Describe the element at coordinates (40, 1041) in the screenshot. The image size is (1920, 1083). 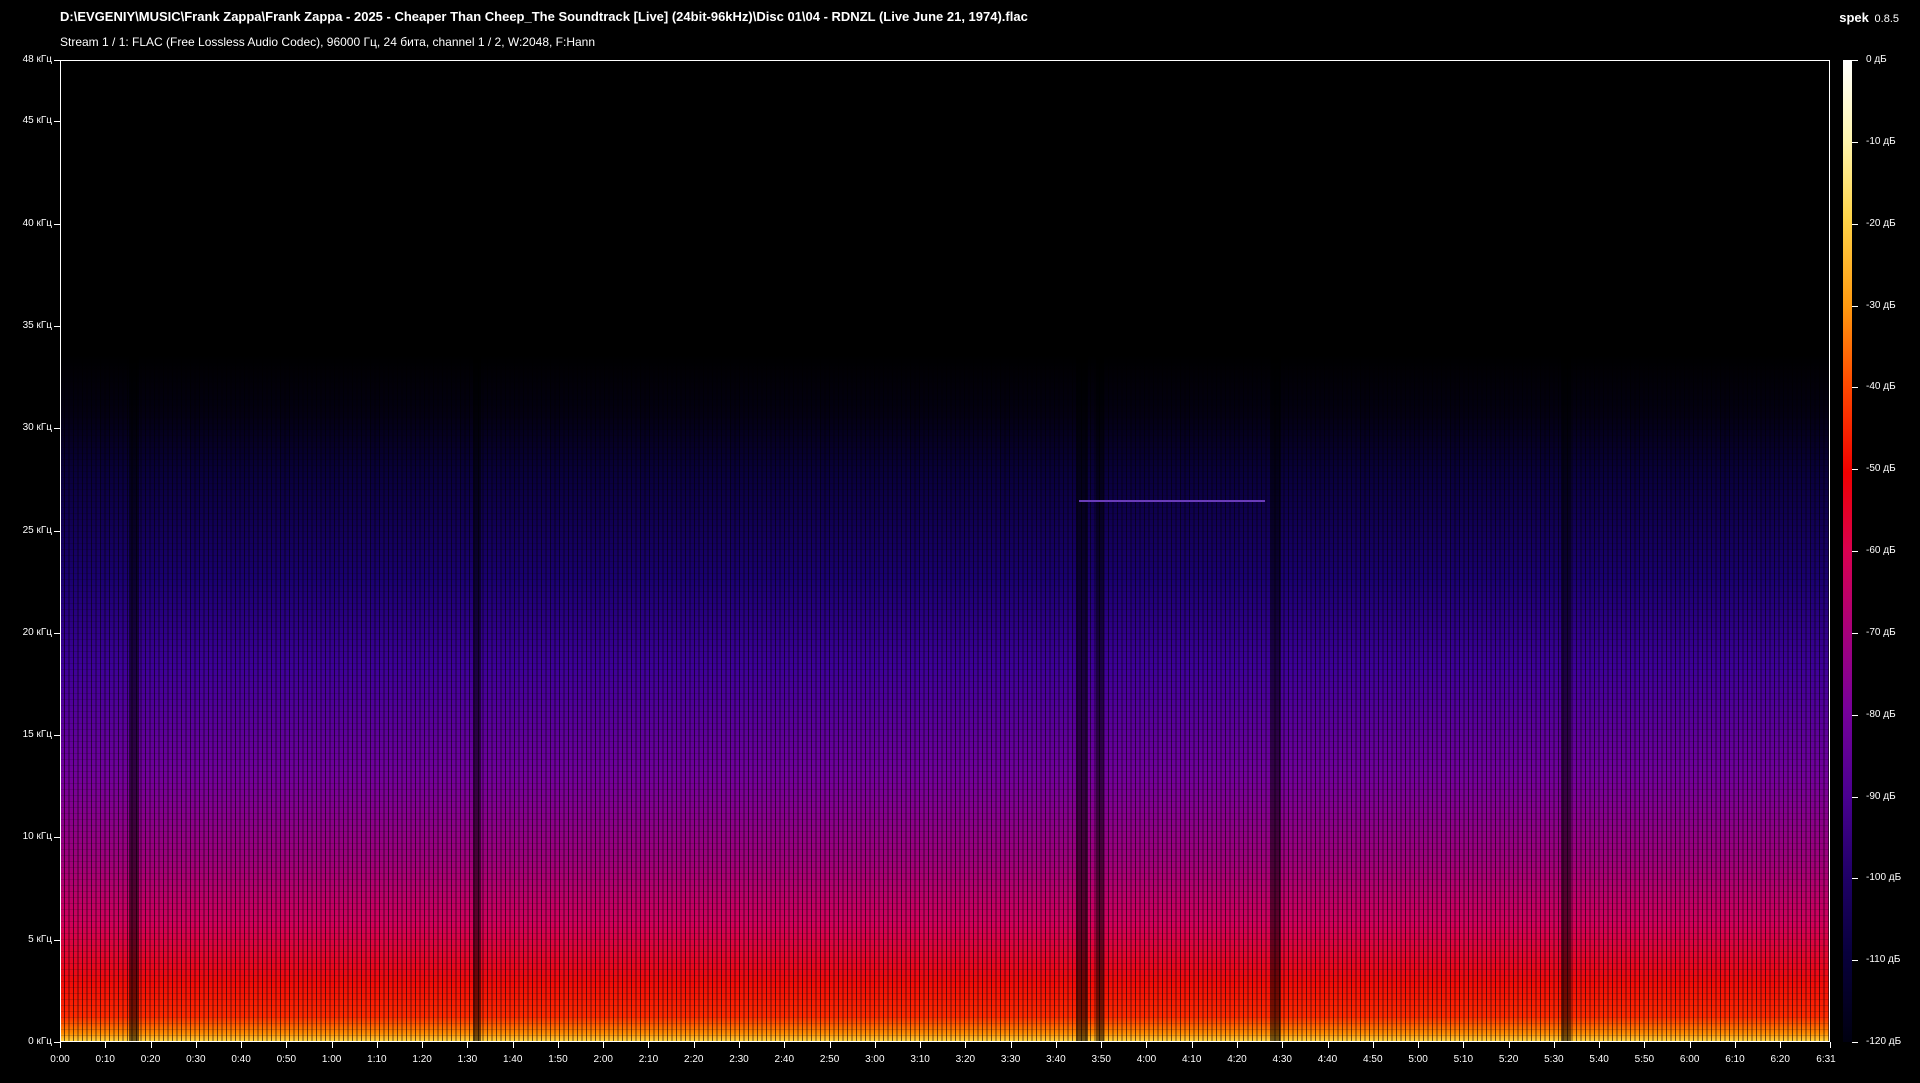
I see `frequency-tick-label: 0 кГц` at that location.